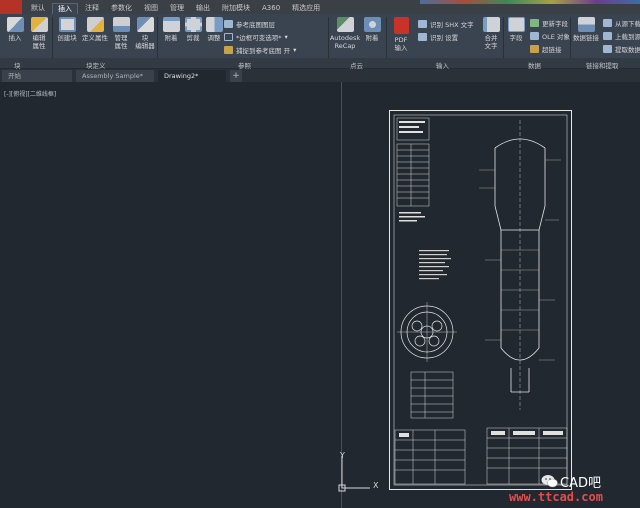 This screenshot has width=640, height=508. Describe the element at coordinates (15, 24) in the screenshot. I see `insert-block-icon` at that location.